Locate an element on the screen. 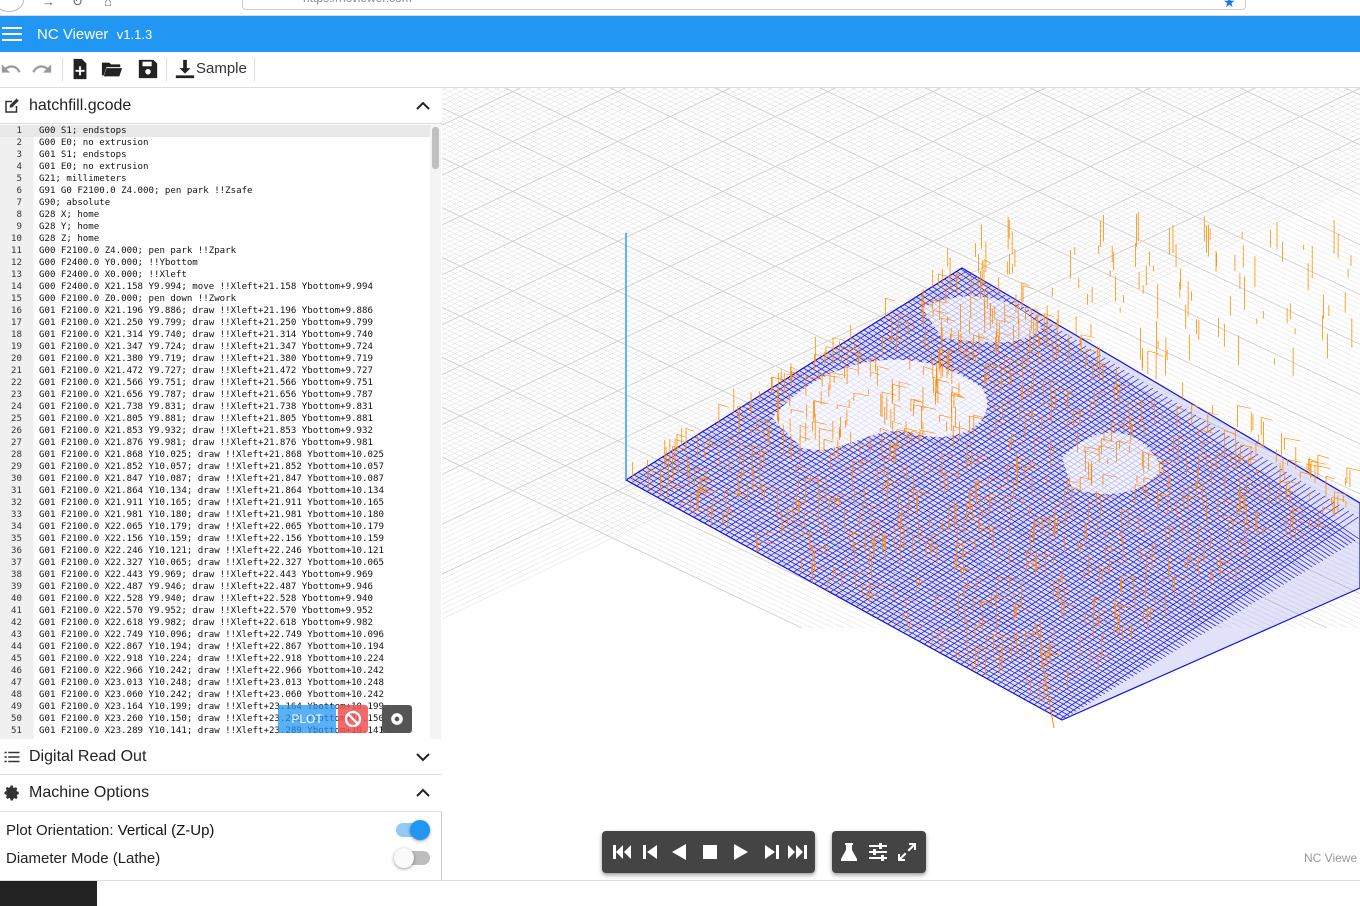  plot-settings-button is located at coordinates (397, 719).